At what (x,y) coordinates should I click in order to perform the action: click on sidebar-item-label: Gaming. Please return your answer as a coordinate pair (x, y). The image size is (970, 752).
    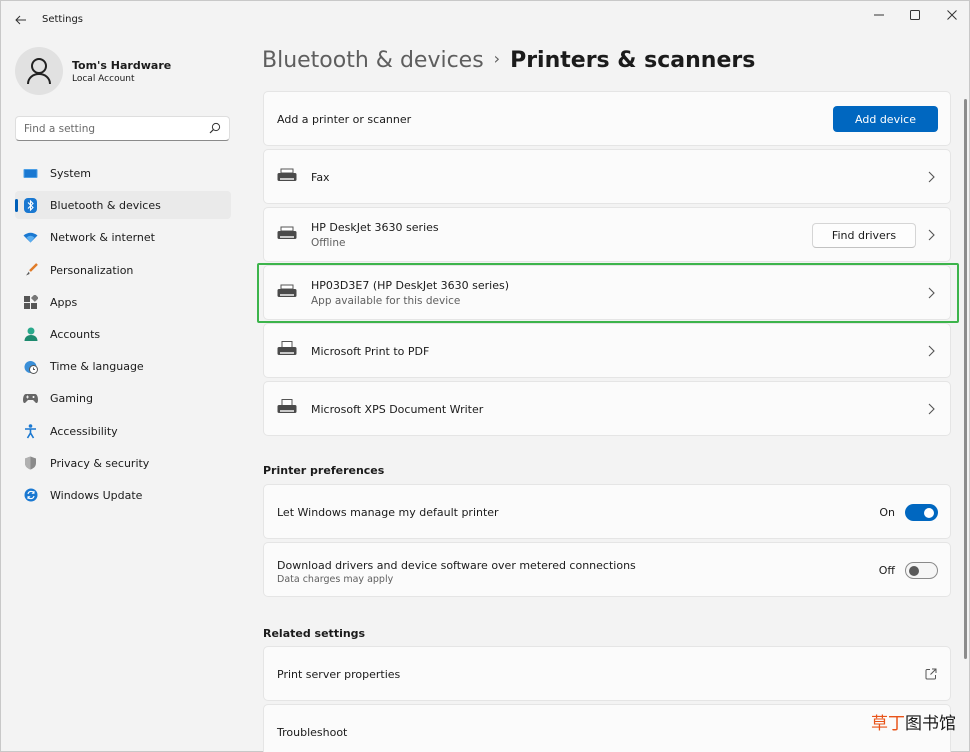
    Looking at the image, I should click on (71, 399).